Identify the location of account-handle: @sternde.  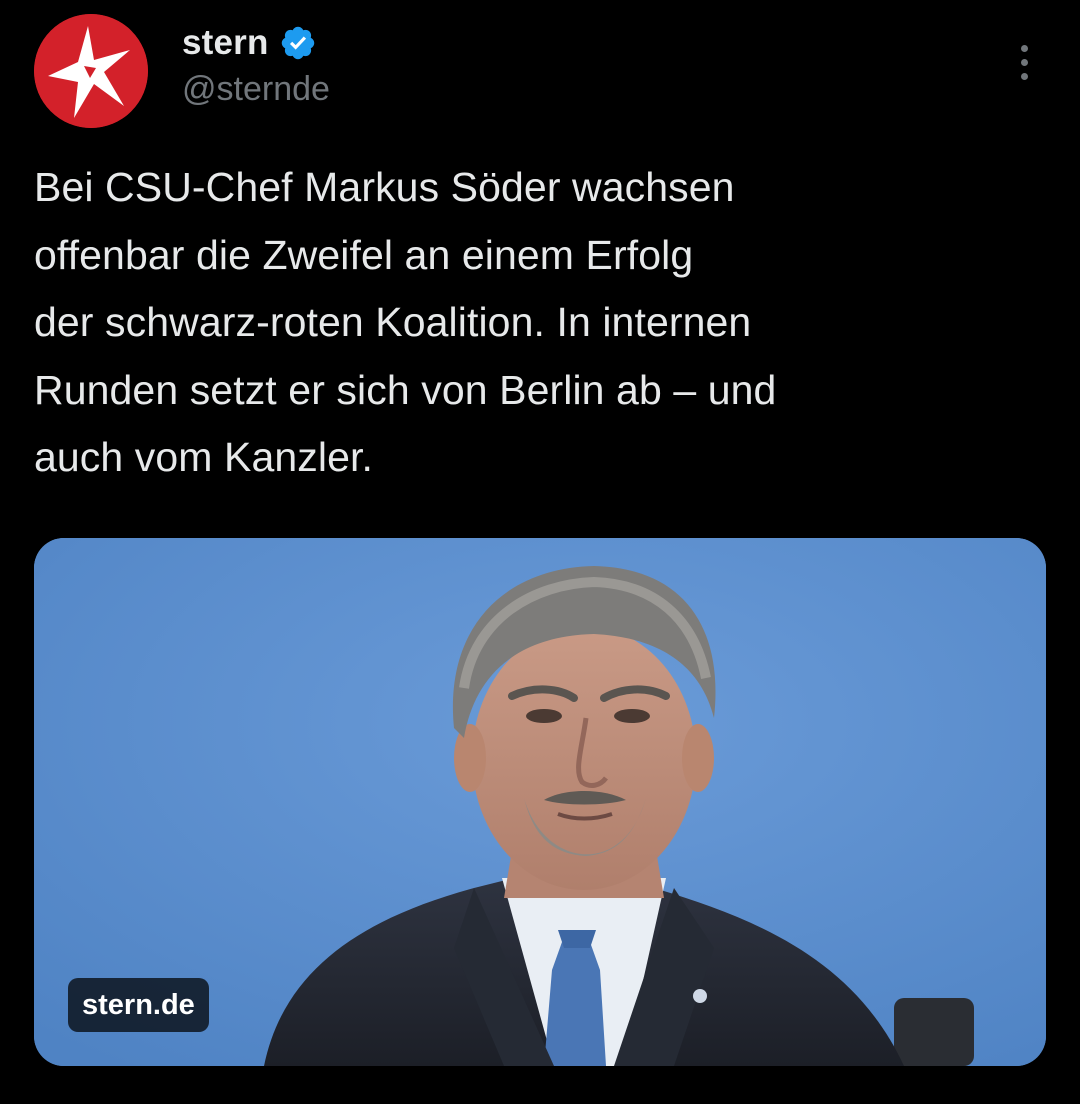
(256, 89).